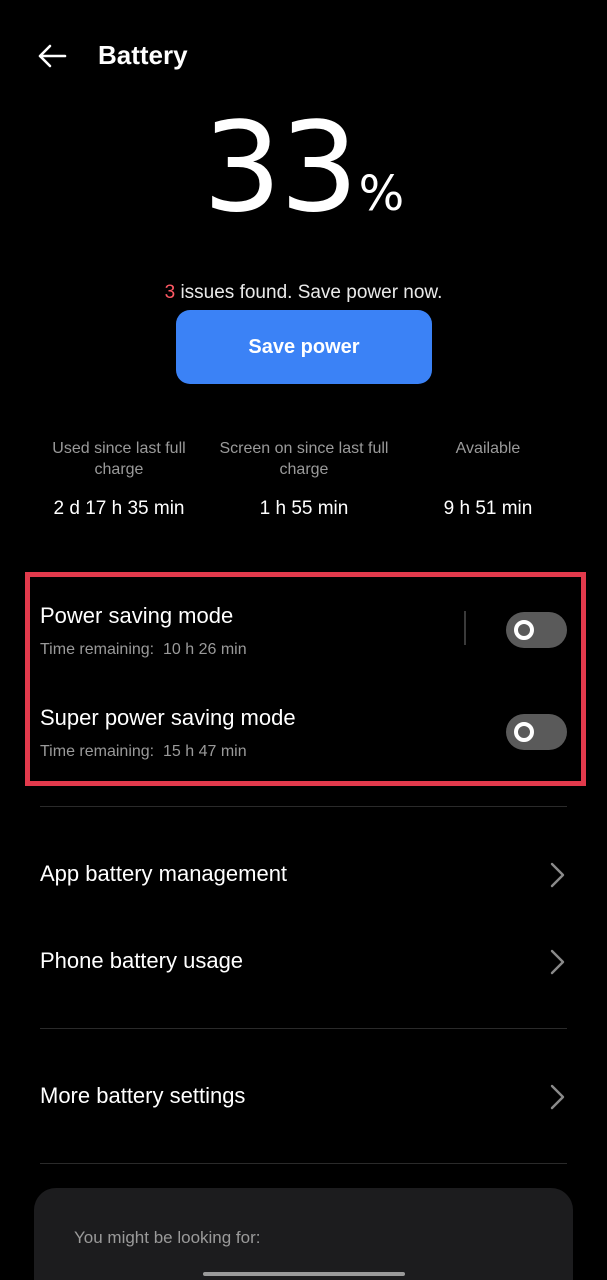 The image size is (607, 1280). What do you see at coordinates (303, 1097) in the screenshot?
I see `more-battery-settings-item: More battery settings` at bounding box center [303, 1097].